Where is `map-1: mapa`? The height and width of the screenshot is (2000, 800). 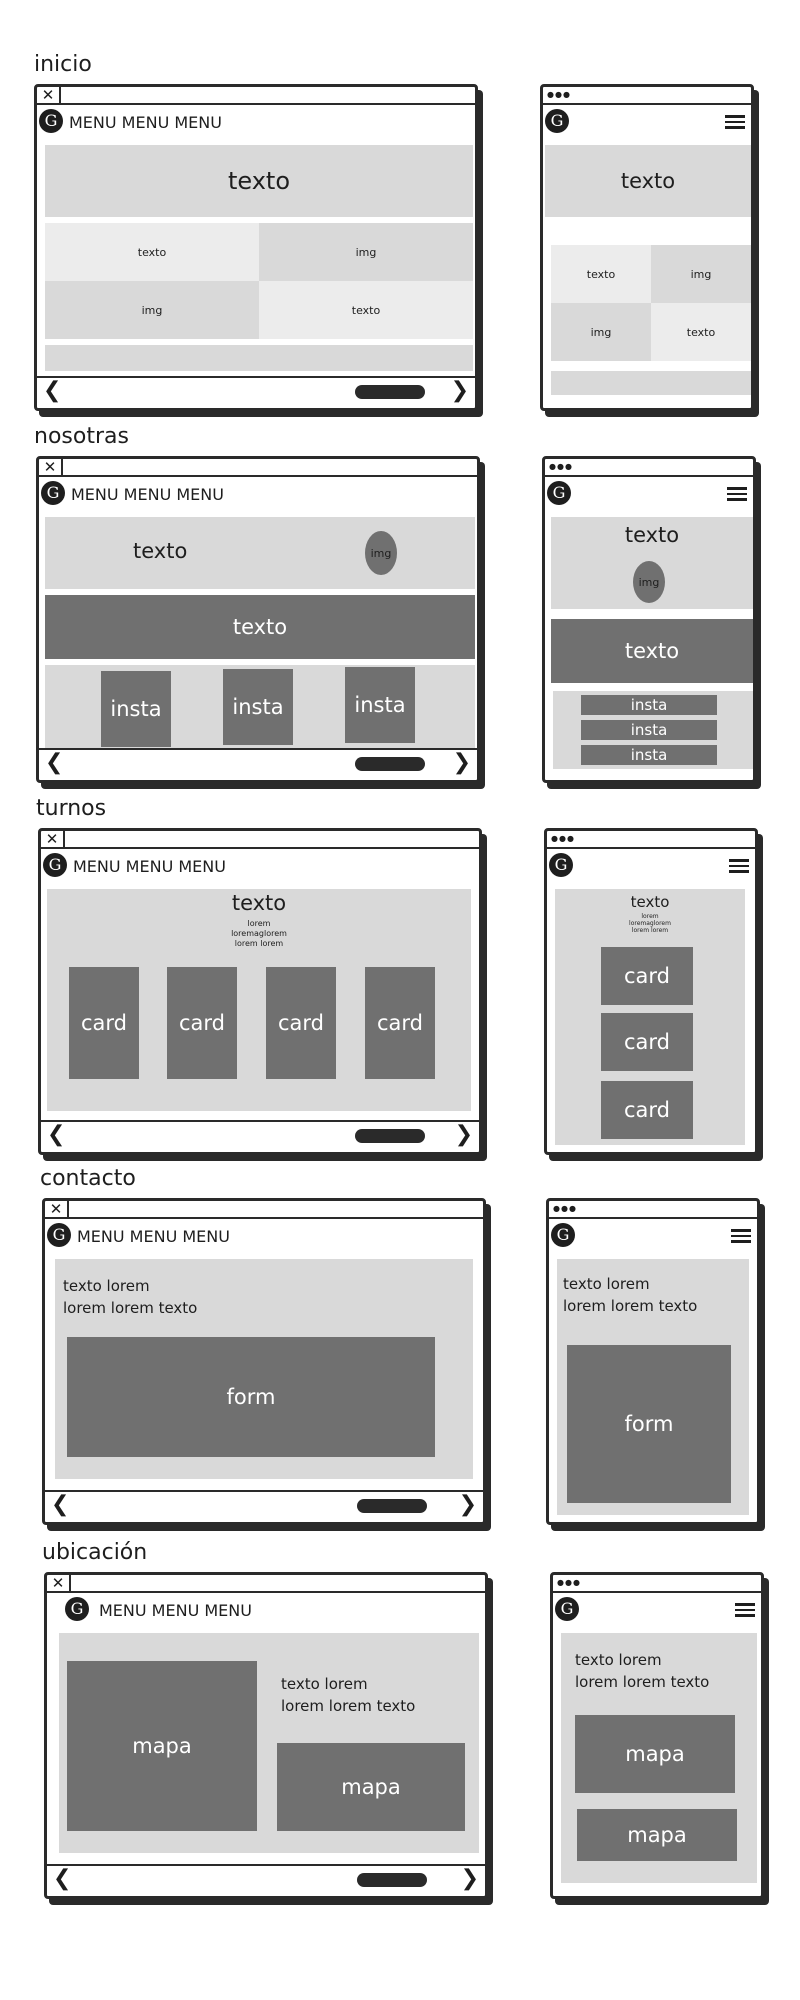 map-1: mapa is located at coordinates (655, 1754).